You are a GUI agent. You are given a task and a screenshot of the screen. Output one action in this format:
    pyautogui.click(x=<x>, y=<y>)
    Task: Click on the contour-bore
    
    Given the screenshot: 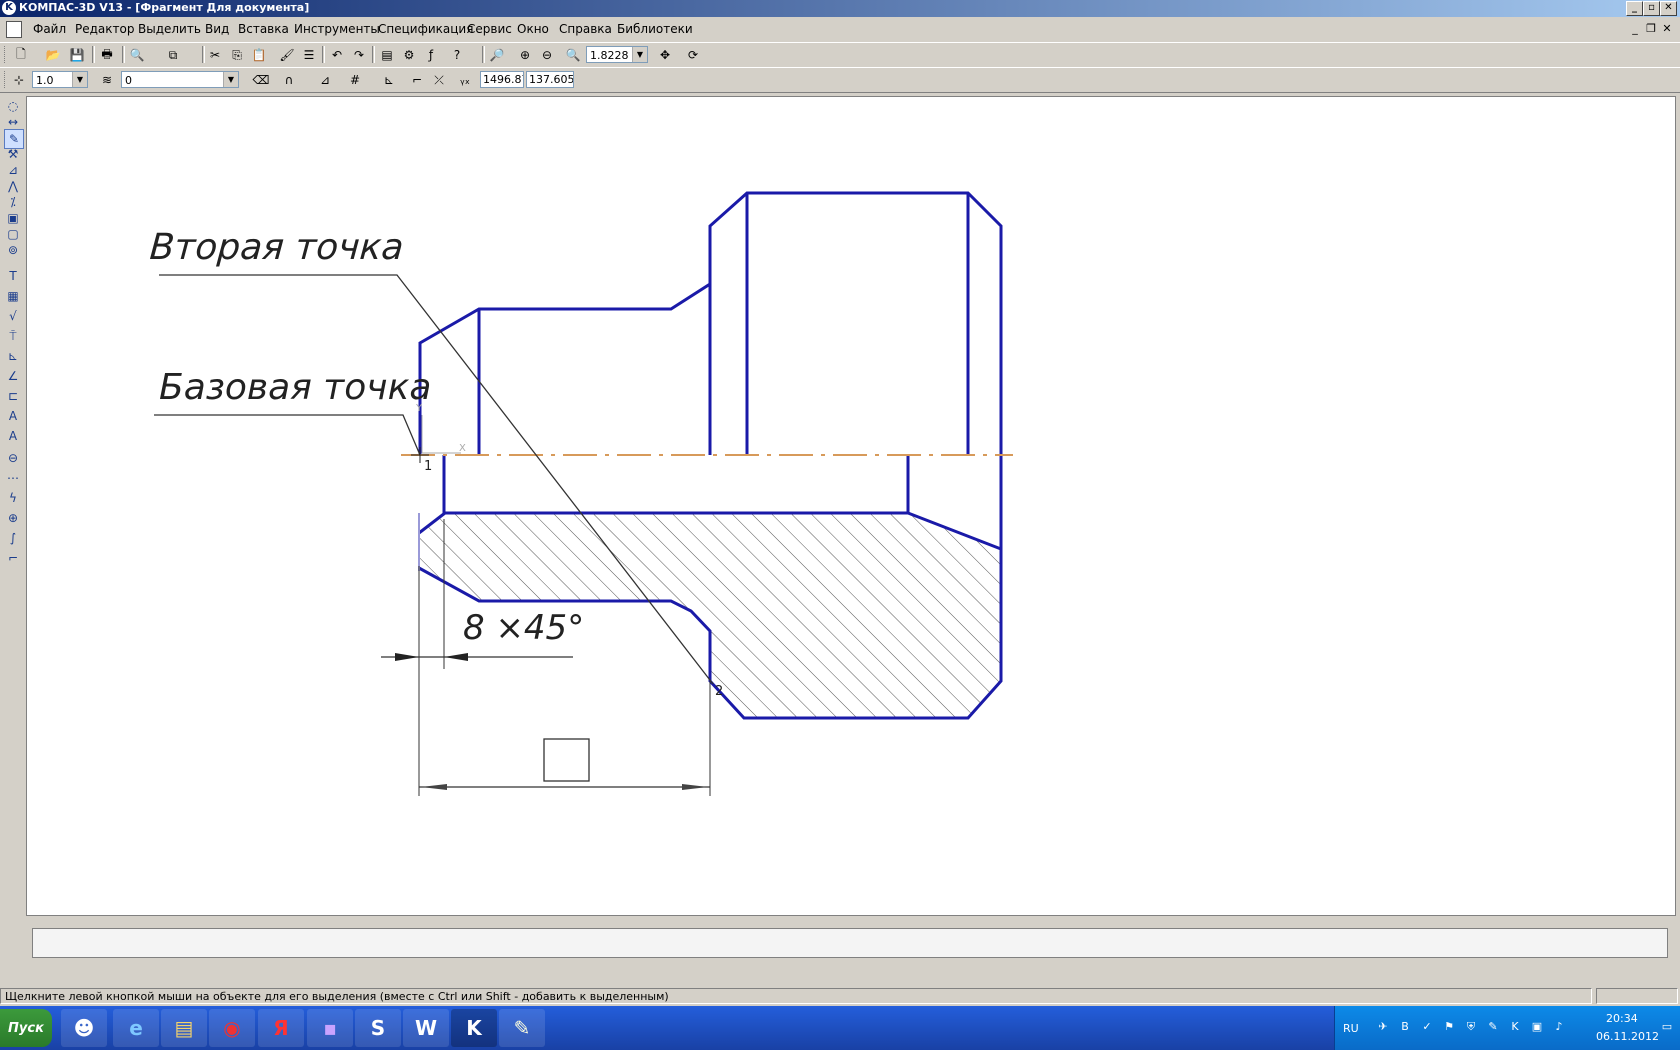 What is the action you would take?
    pyautogui.click(x=676, y=485)
    